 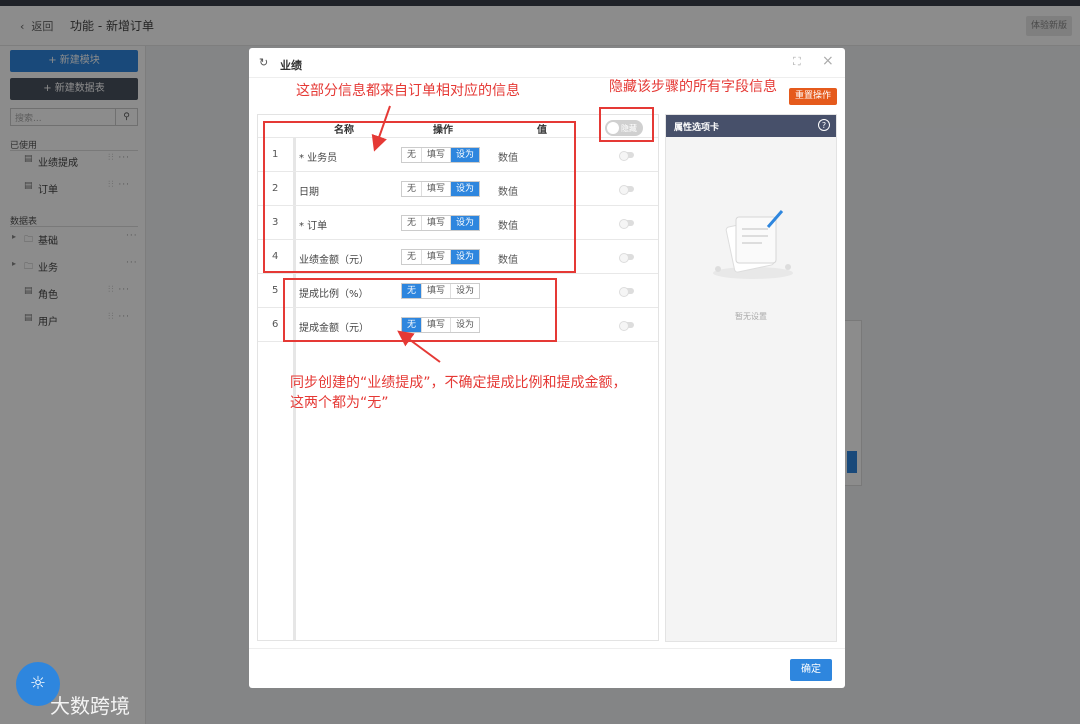 What do you see at coordinates (291, 65) in the screenshot?
I see `modal-title: 业绩` at bounding box center [291, 65].